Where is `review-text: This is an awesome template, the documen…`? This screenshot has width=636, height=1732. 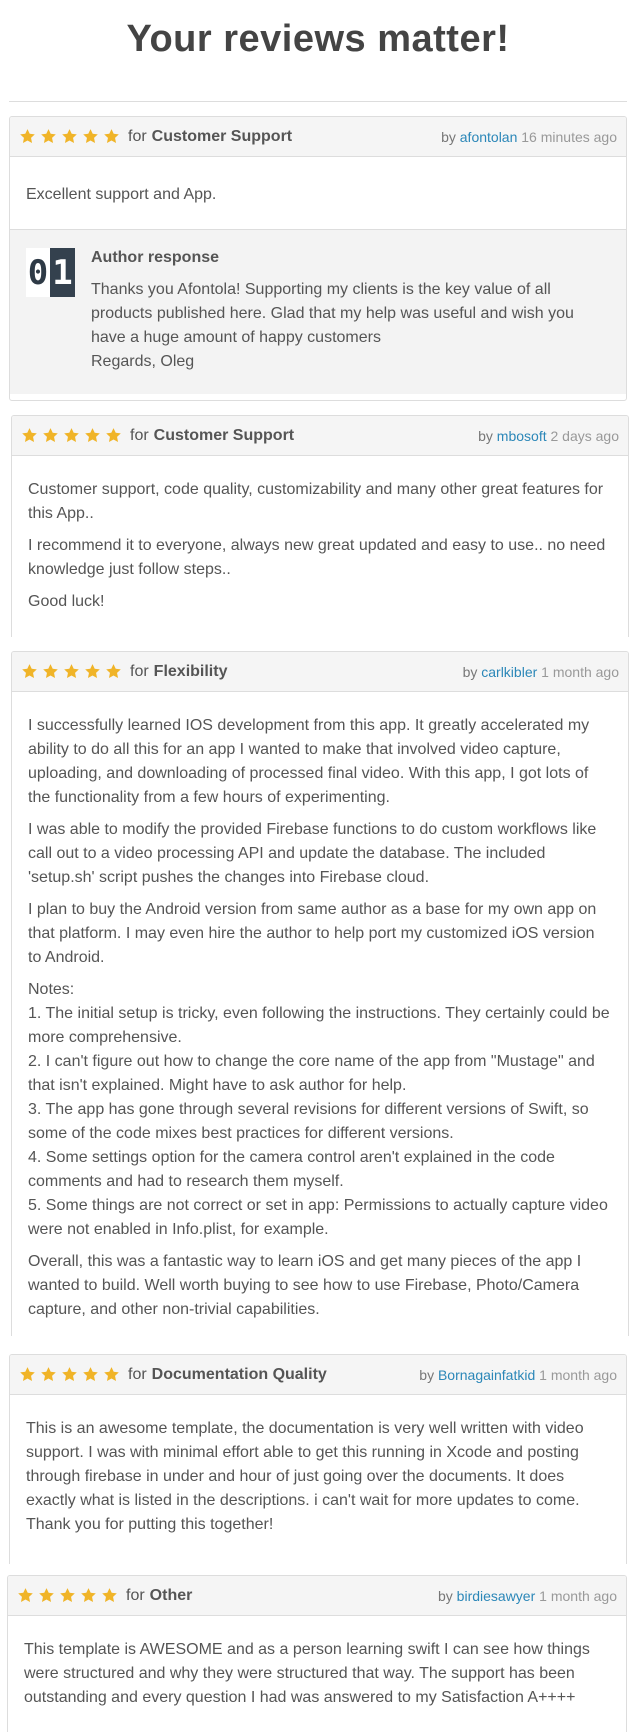
review-text: This is an awesome template, the documen… is located at coordinates (305, 1476).